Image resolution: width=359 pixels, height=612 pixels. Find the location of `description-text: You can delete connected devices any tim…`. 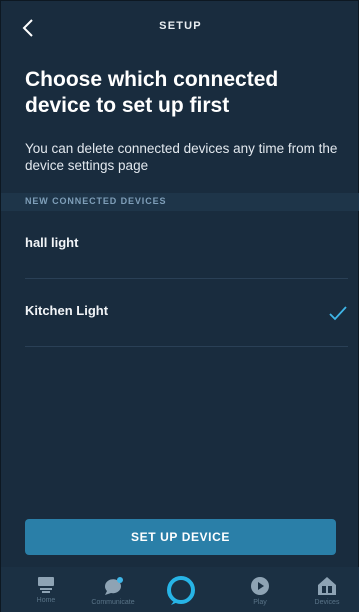

description-text: You can delete connected devices any tim… is located at coordinates (181, 157).